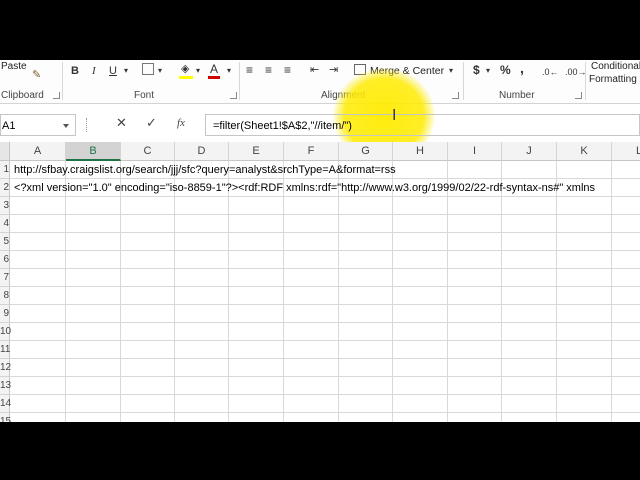 The image size is (640, 480). Describe the element at coordinates (366, 151) in the screenshot. I see `column-header-g: G` at that location.